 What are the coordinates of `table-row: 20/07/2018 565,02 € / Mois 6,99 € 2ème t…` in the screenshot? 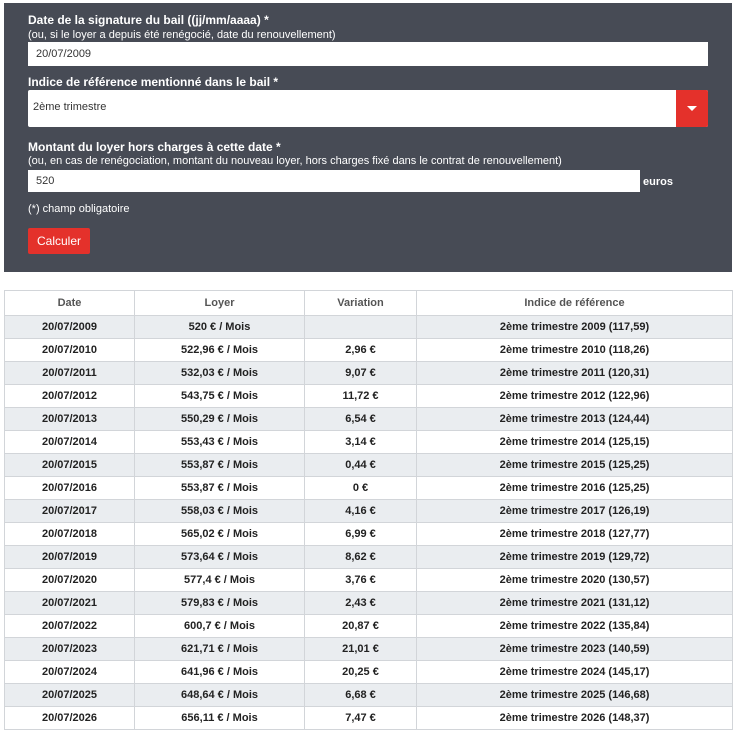 It's located at (368, 534).